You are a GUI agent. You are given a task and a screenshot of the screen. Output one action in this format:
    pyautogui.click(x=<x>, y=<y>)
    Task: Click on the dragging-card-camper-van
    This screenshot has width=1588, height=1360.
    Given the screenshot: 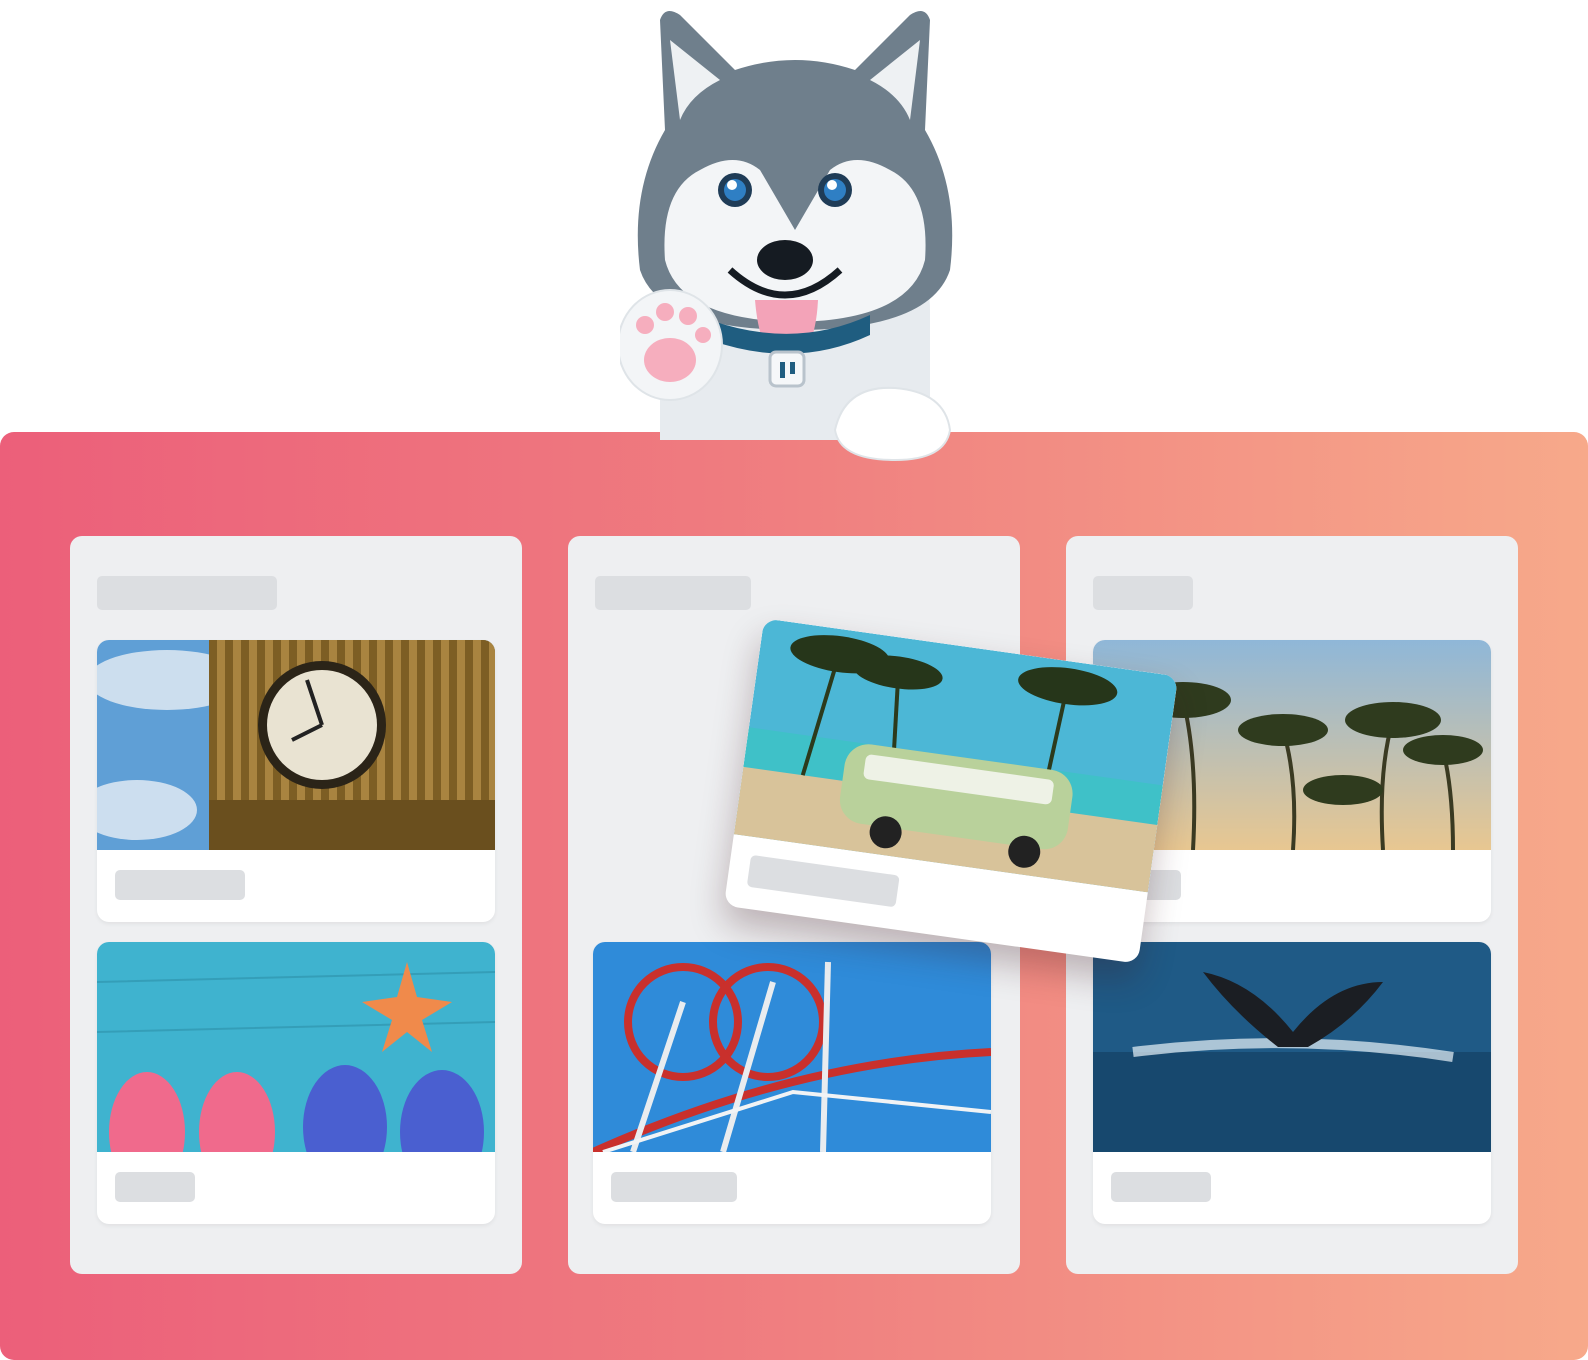 What is the action you would take?
    pyautogui.click(x=951, y=791)
    